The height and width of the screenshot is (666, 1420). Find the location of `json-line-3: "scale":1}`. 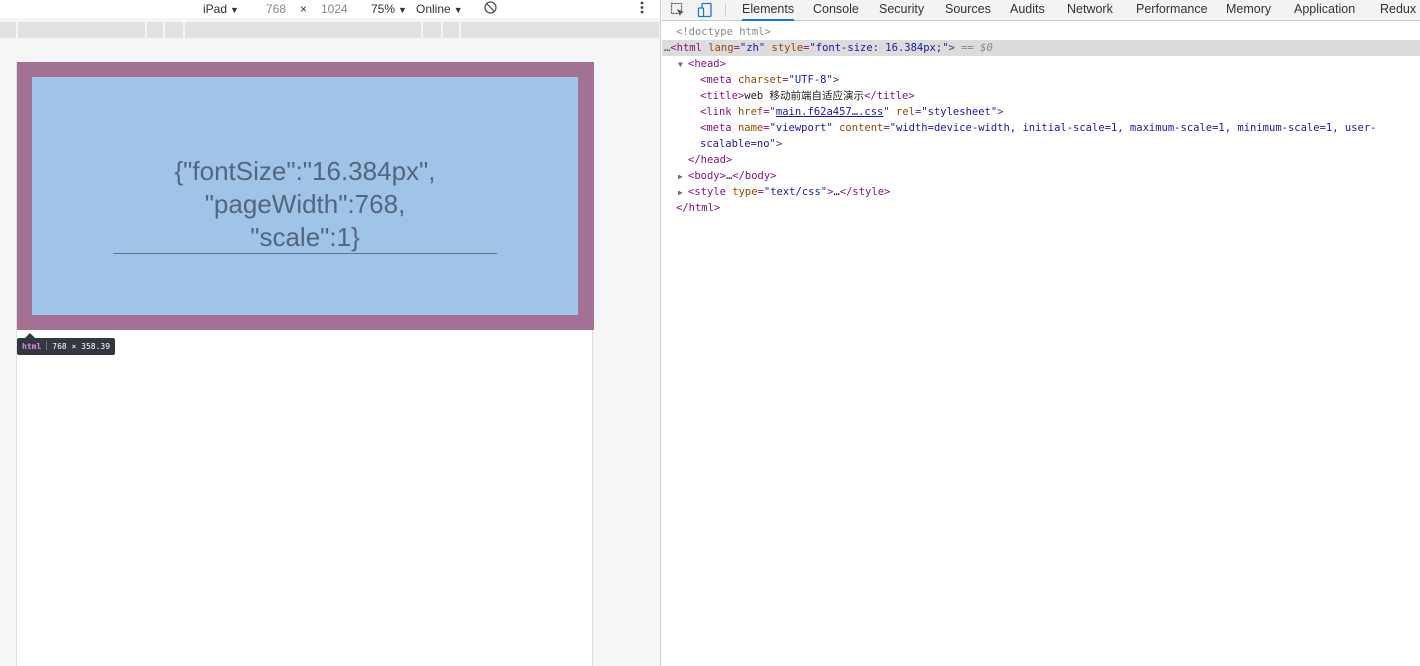

json-line-3: "scale":1} is located at coordinates (305, 237).